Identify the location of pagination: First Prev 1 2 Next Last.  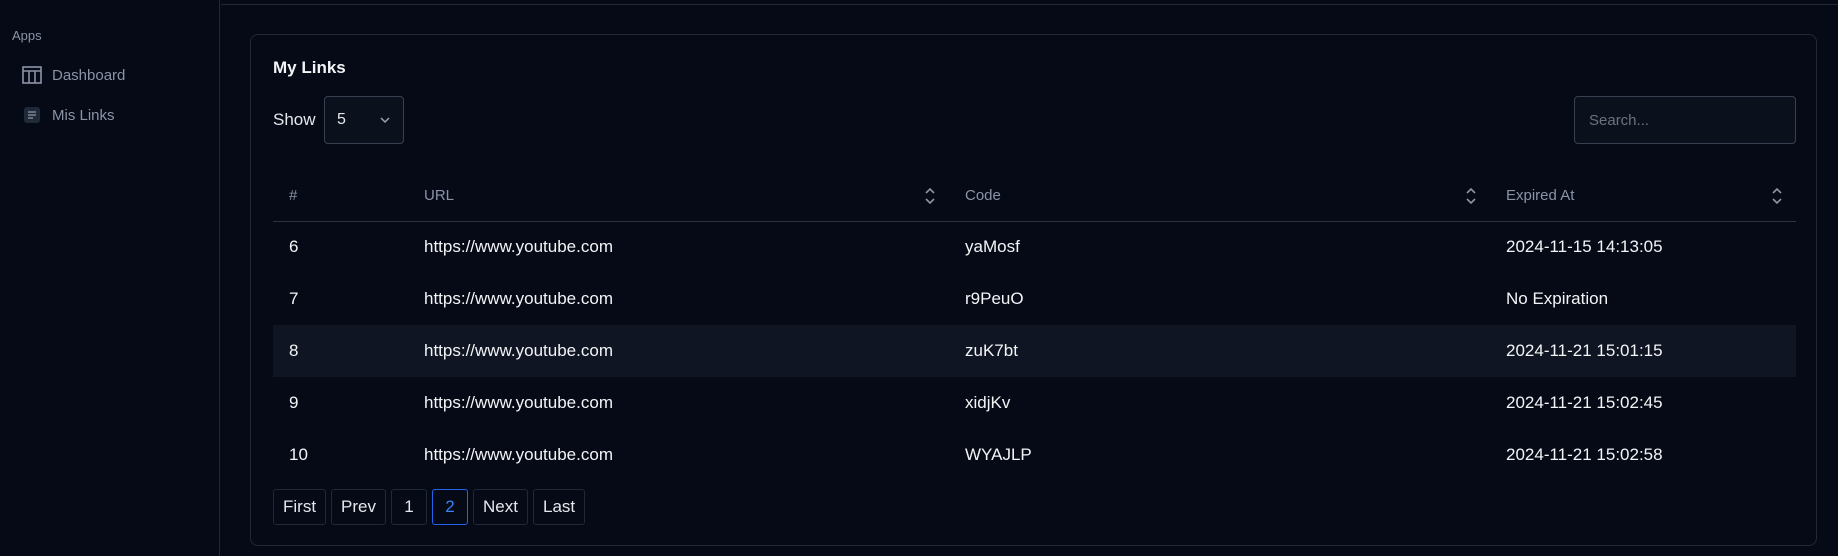
(429, 507).